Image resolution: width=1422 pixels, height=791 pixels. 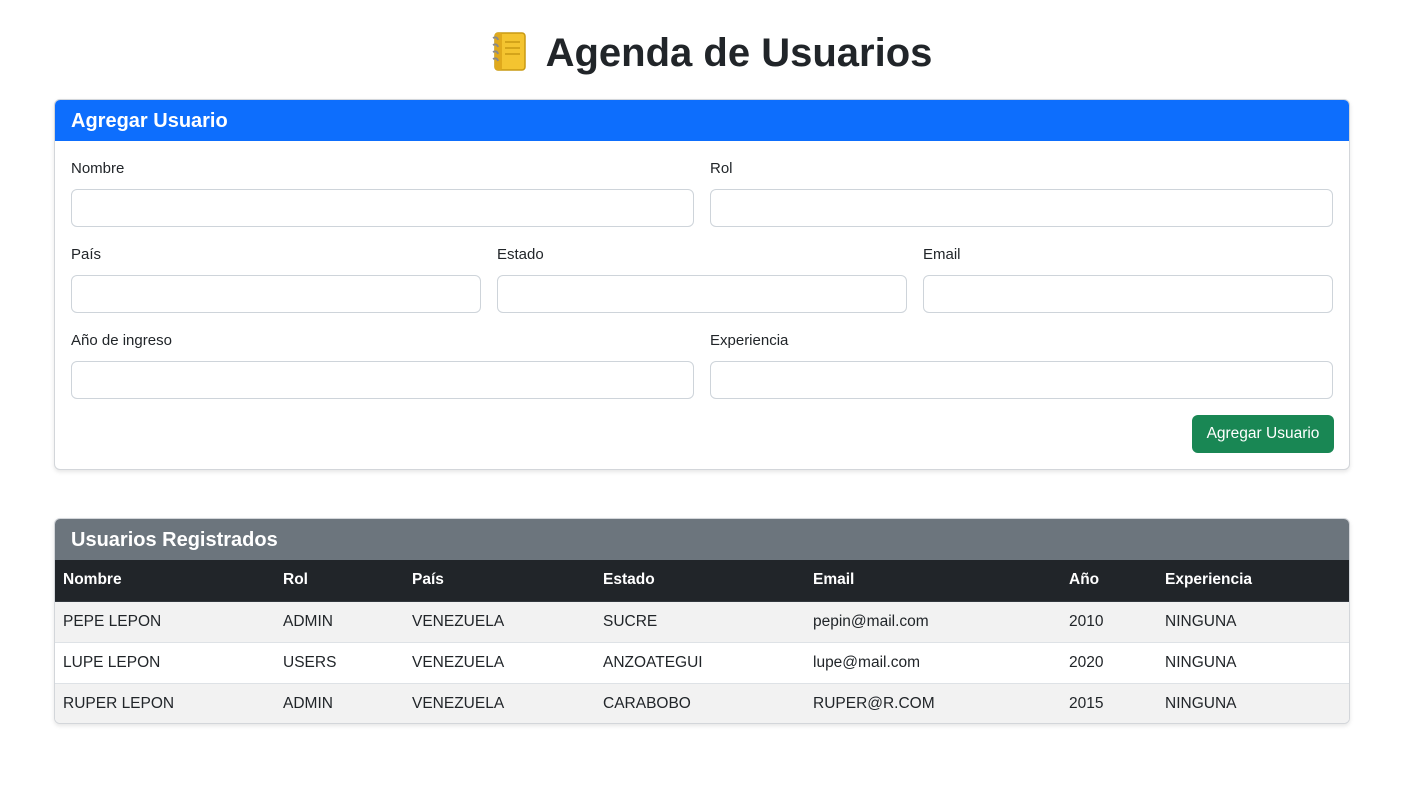 I want to click on email-label: Email, so click(x=942, y=254).